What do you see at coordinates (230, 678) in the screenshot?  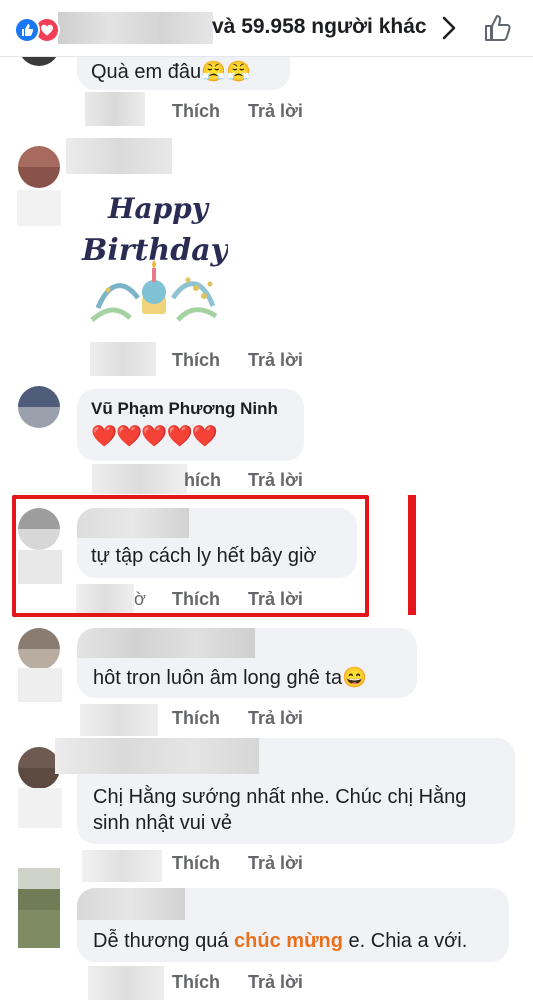 I see `comment-text: hôt tron luôn âm long ghê ta😄` at bounding box center [230, 678].